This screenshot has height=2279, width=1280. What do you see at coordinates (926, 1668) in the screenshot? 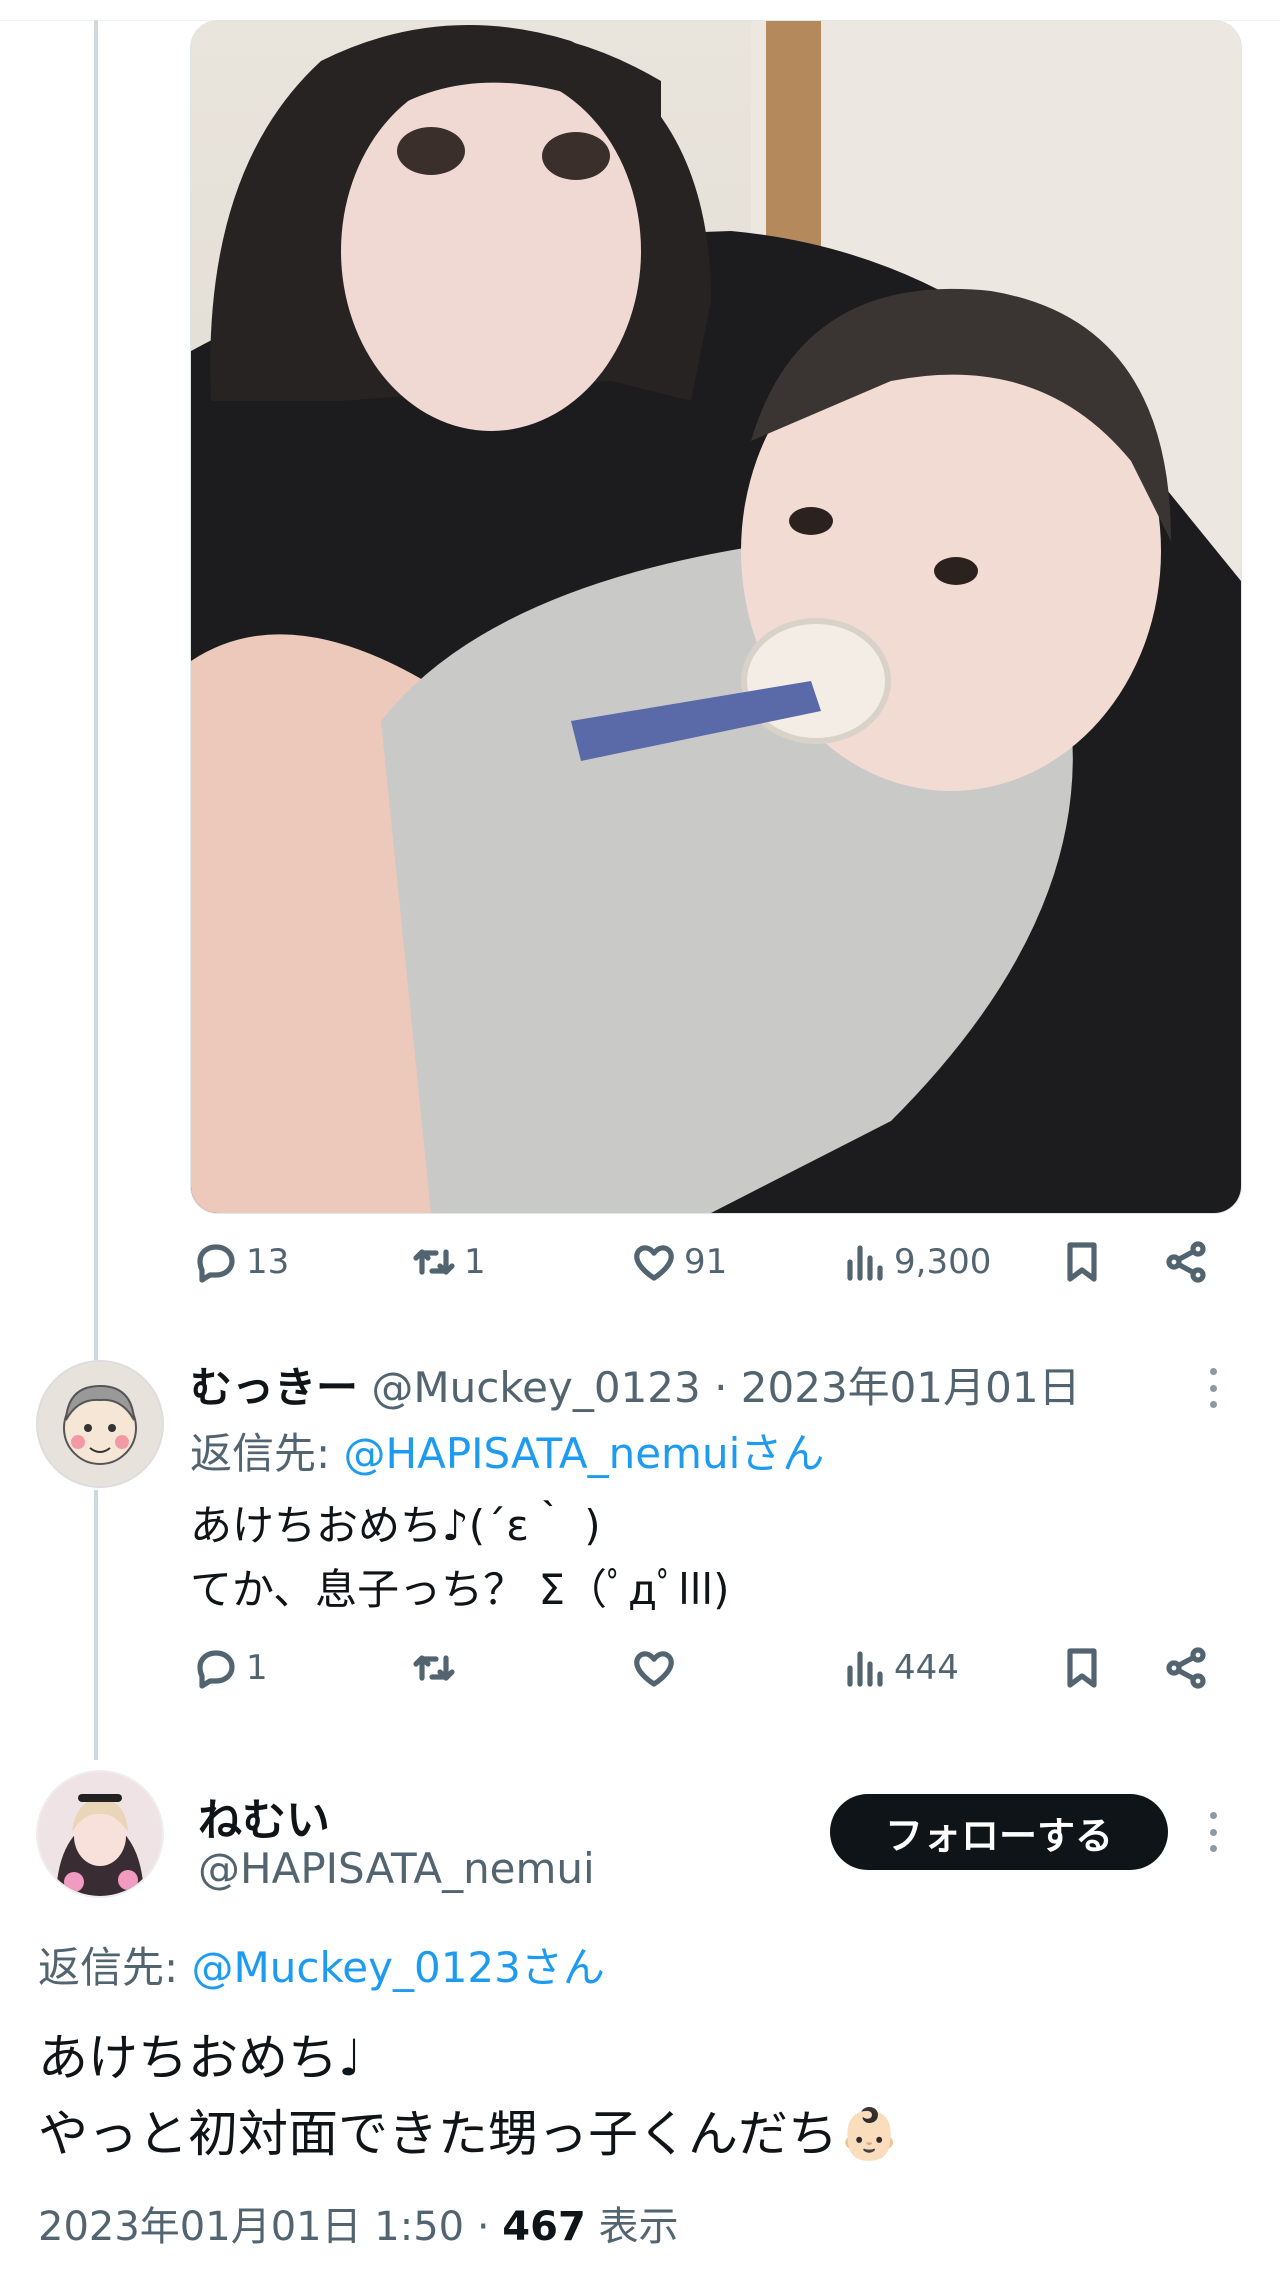
I see `reply-view-count: 444` at bounding box center [926, 1668].